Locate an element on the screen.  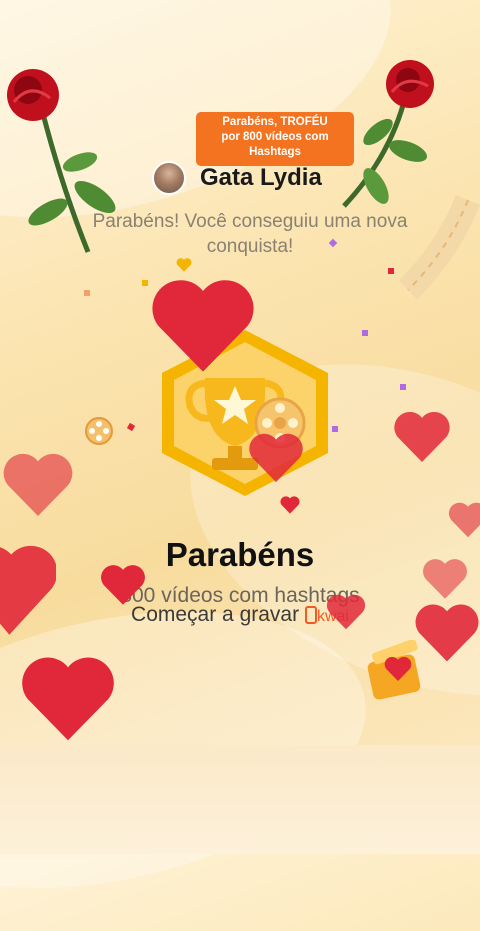
badge-line: por 800 vídeos com is located at coordinates (275, 137).